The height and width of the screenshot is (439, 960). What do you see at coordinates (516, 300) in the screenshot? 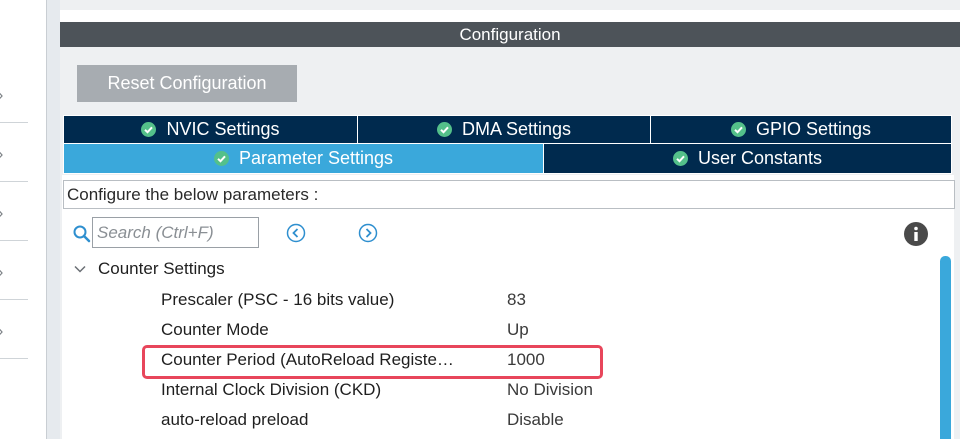
I see `param-value-prescaler: 83` at bounding box center [516, 300].